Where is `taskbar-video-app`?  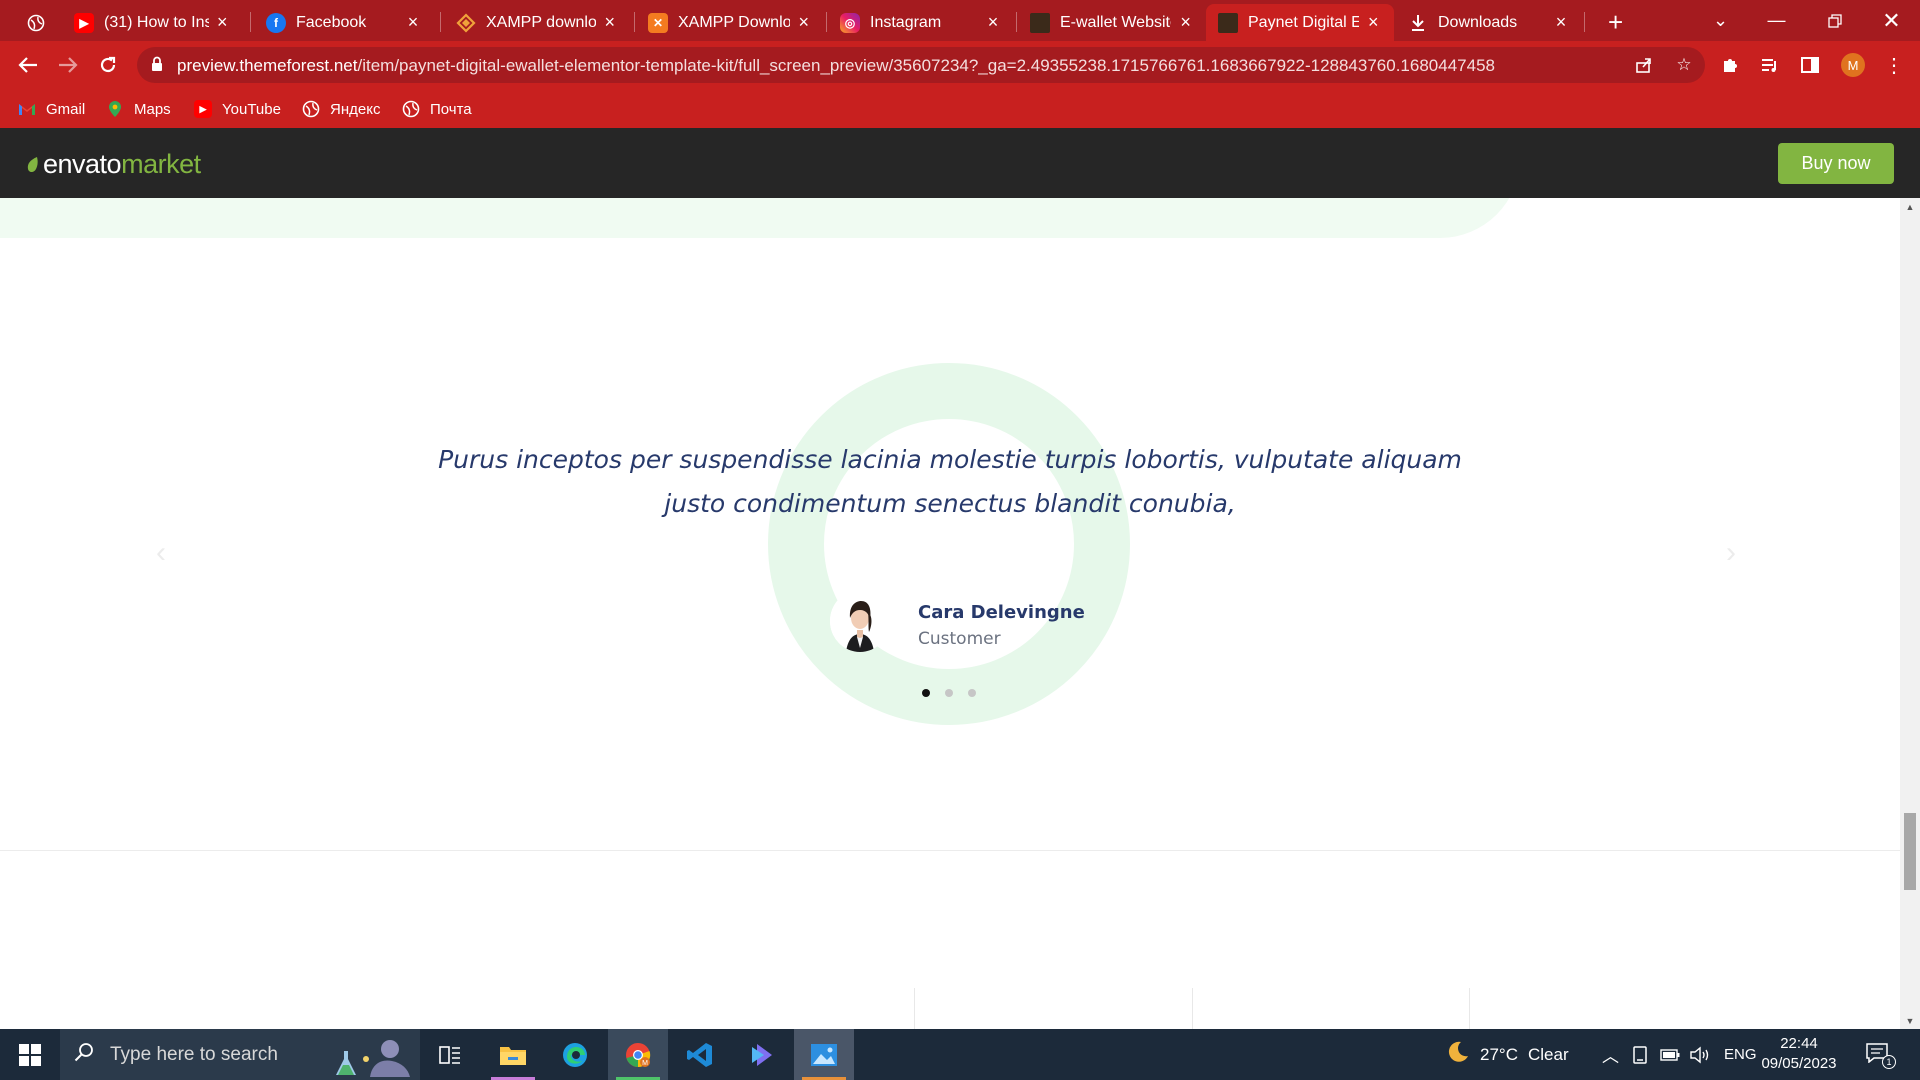
taskbar-video-app is located at coordinates (762, 1054).